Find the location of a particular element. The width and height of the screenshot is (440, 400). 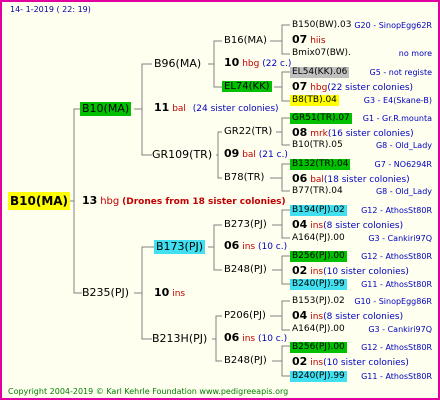

gen4-16: B240(PJ).99 is located at coordinates (318, 376).